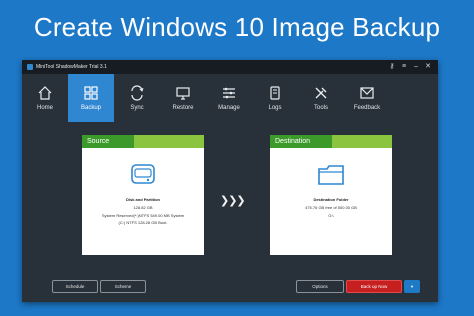 The width and height of the screenshot is (474, 316). I want to click on source-detail-2: (C:) NTFS 128.28 GB Boot., so click(143, 222).